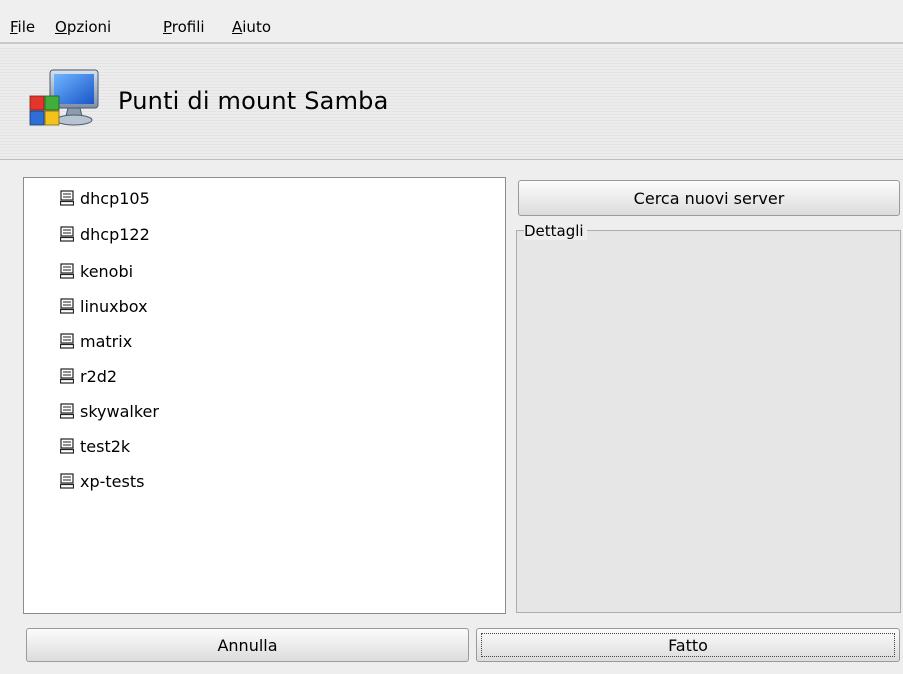 The image size is (903, 674). I want to click on done-button: Fatto, so click(688, 645).